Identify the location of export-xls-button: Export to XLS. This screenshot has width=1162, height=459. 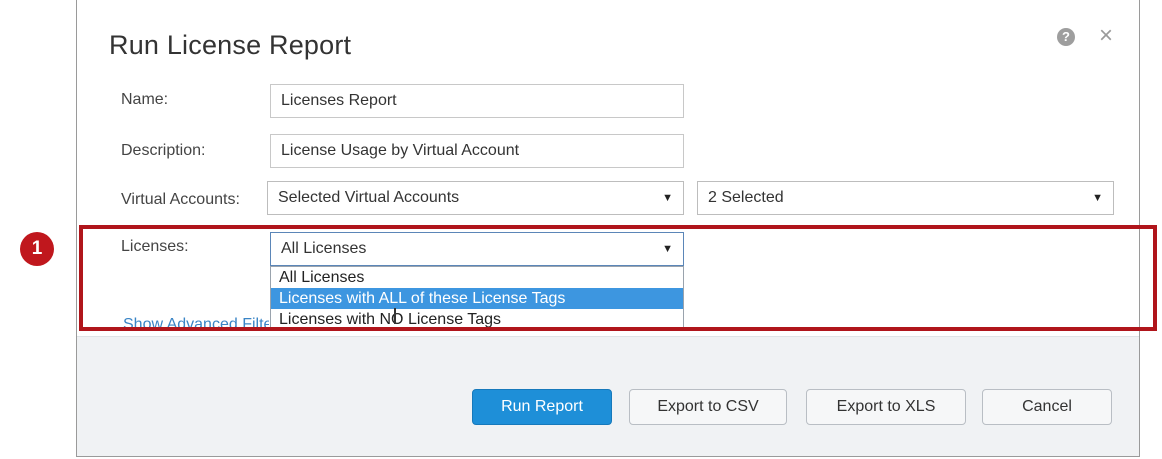
(886, 407).